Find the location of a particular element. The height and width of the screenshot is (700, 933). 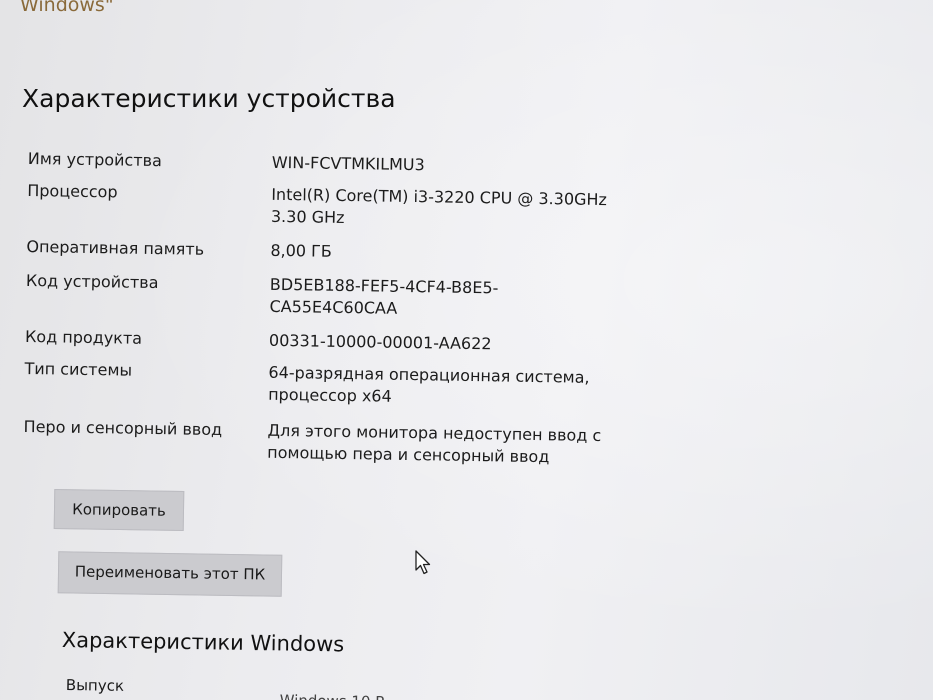

spec-value: Windows 10 P is located at coordinates (332, 695).